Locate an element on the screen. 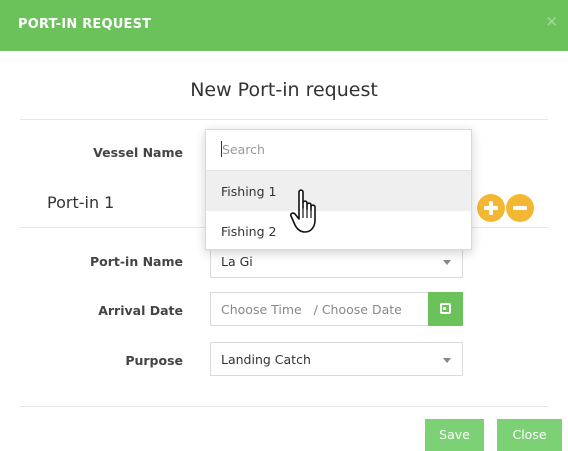  calendar-icon is located at coordinates (445, 308).